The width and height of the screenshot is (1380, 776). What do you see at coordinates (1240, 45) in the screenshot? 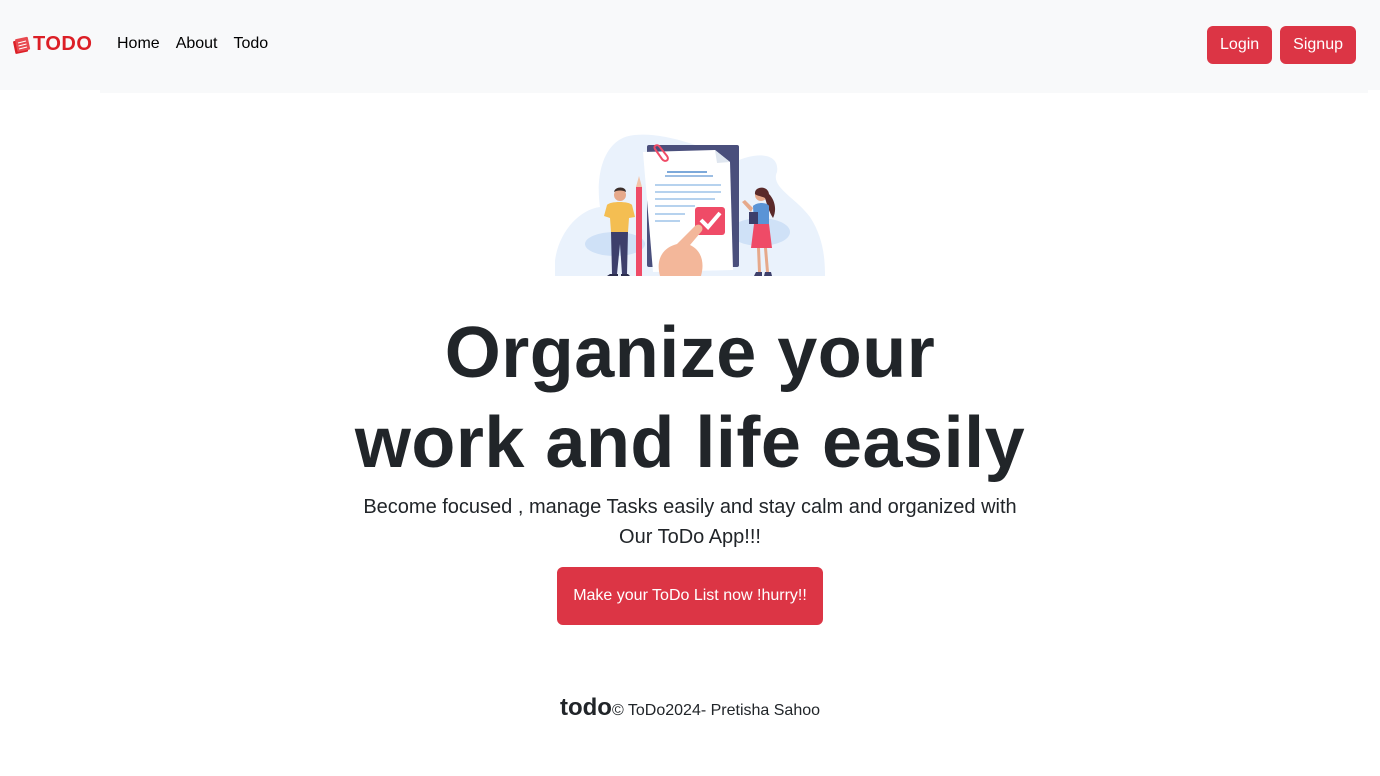
I see `login-button: Login` at bounding box center [1240, 45].